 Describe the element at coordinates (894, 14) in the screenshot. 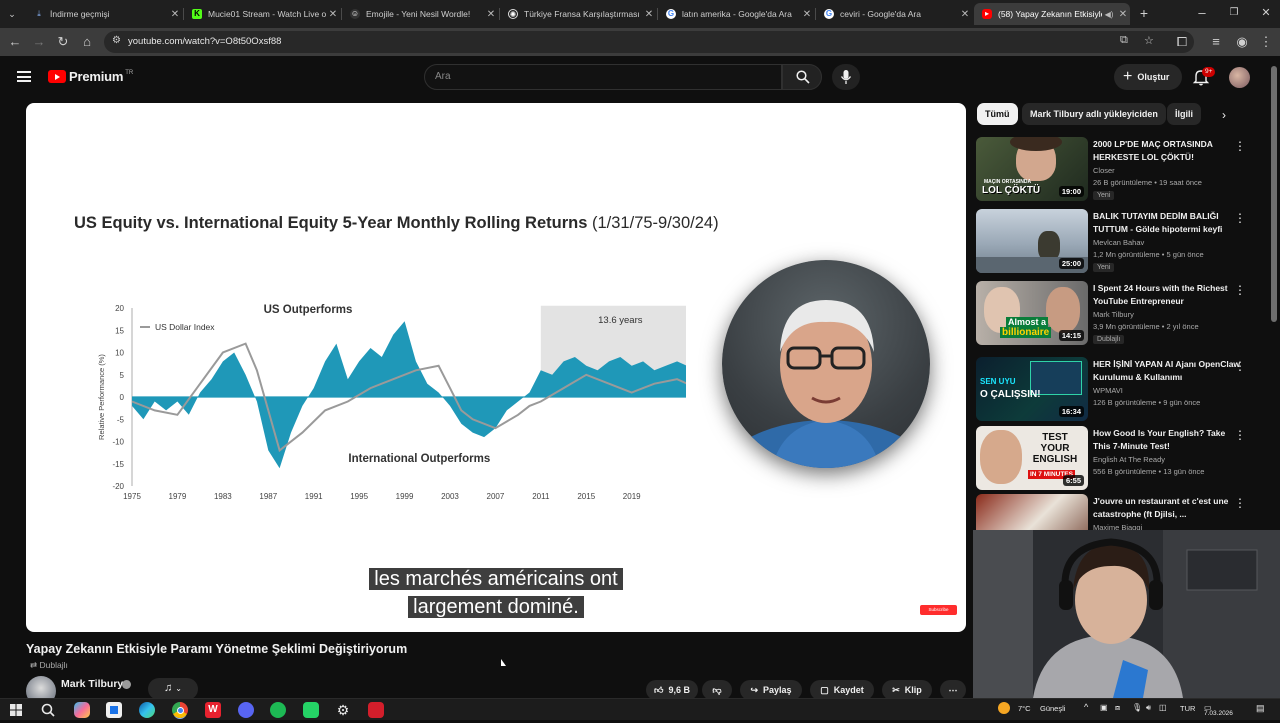

I see `tab-5: G ceviri - Google'da Ara ✕` at that location.